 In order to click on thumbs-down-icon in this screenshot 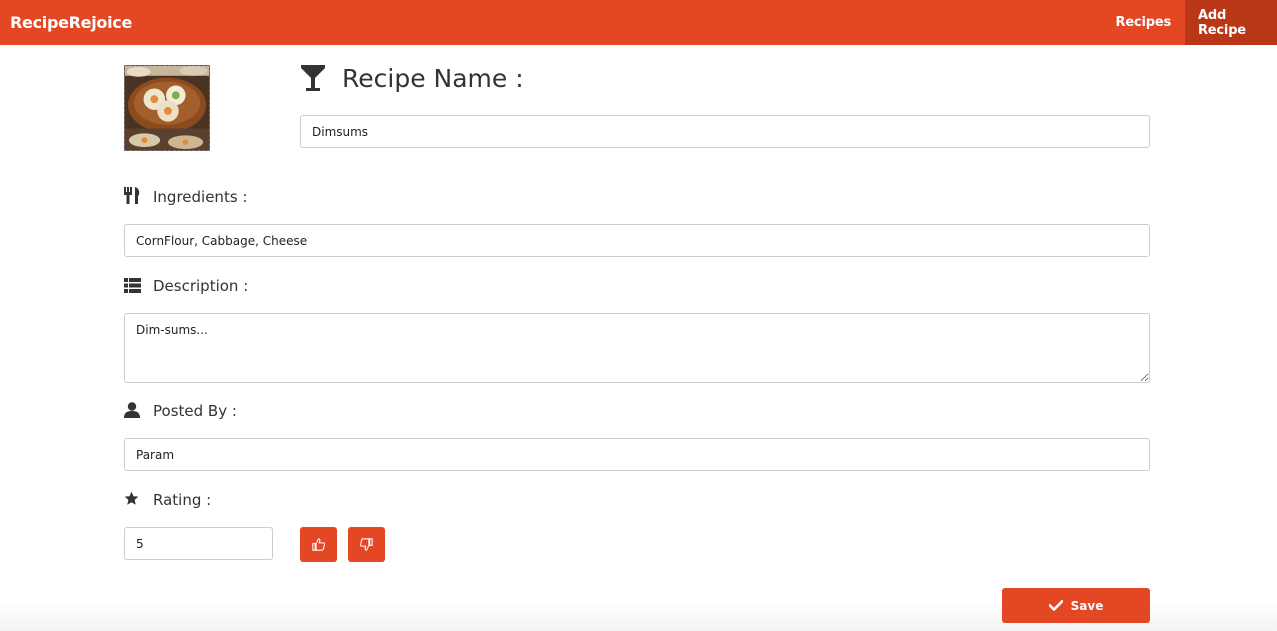, I will do `click(366, 544)`.